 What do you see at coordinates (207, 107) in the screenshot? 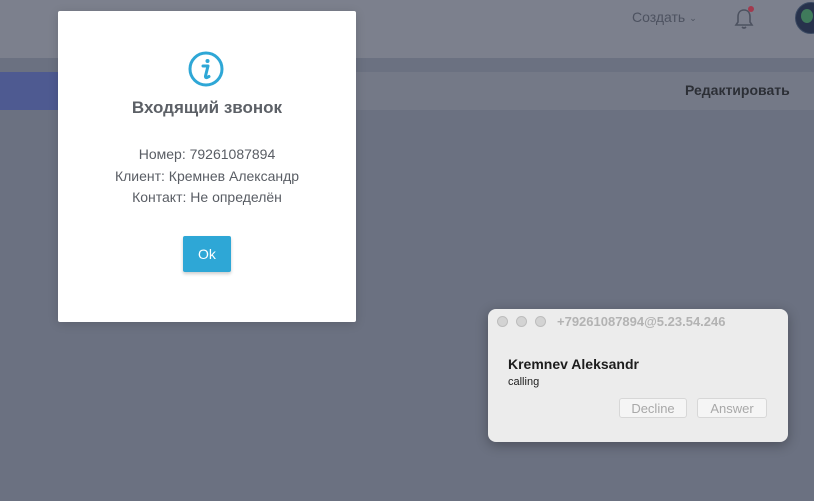
I see `modal-title: Входящий звонок` at bounding box center [207, 107].